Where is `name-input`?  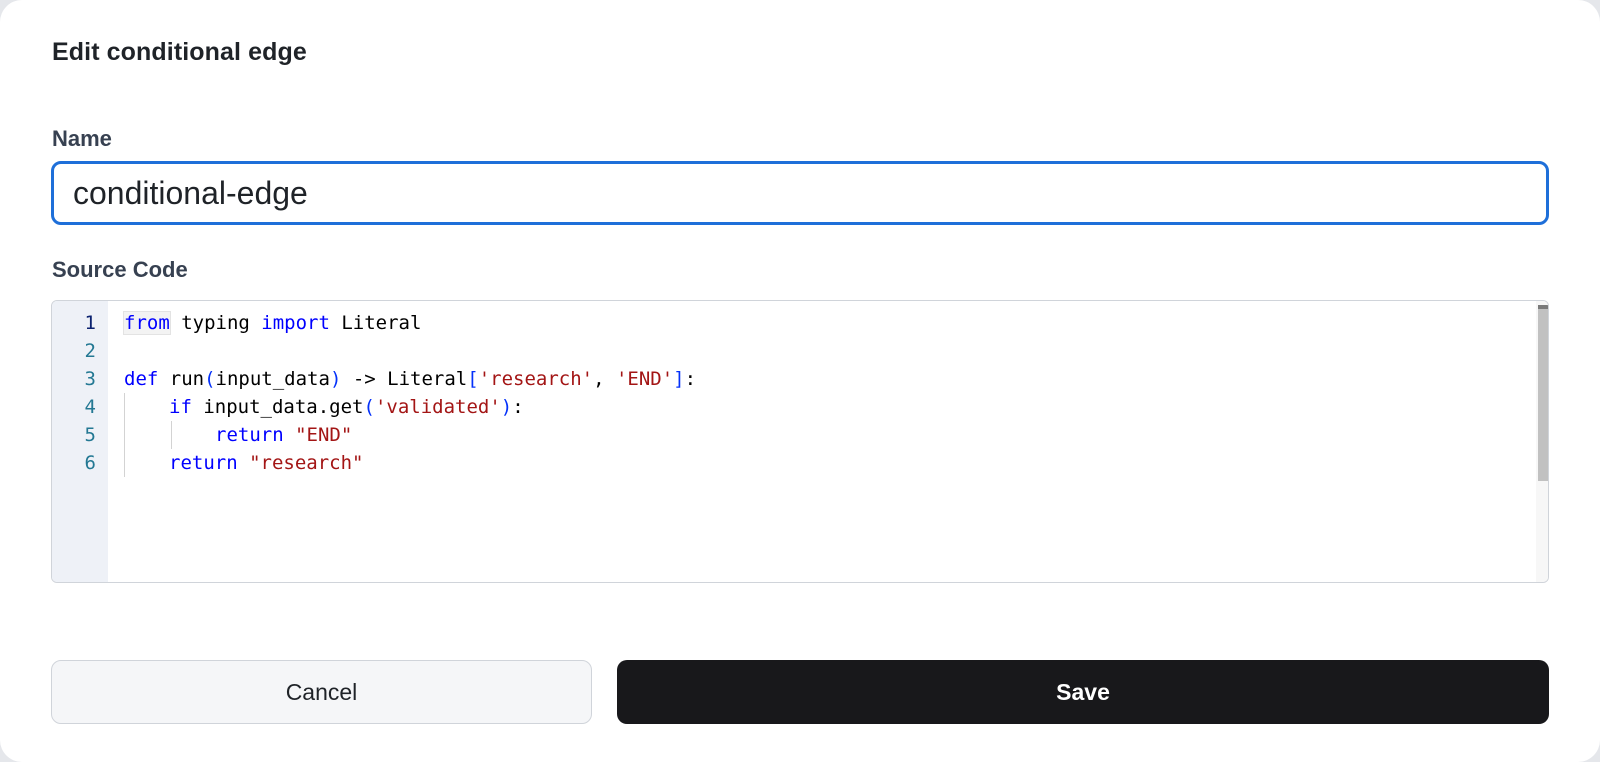 name-input is located at coordinates (800, 193).